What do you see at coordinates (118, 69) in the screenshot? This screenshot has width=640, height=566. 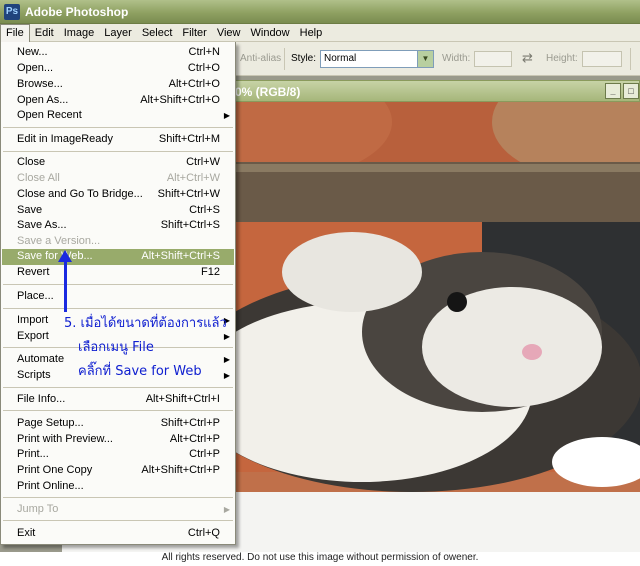 I see `menu-item-open: Open... Ctrl+O` at bounding box center [118, 69].